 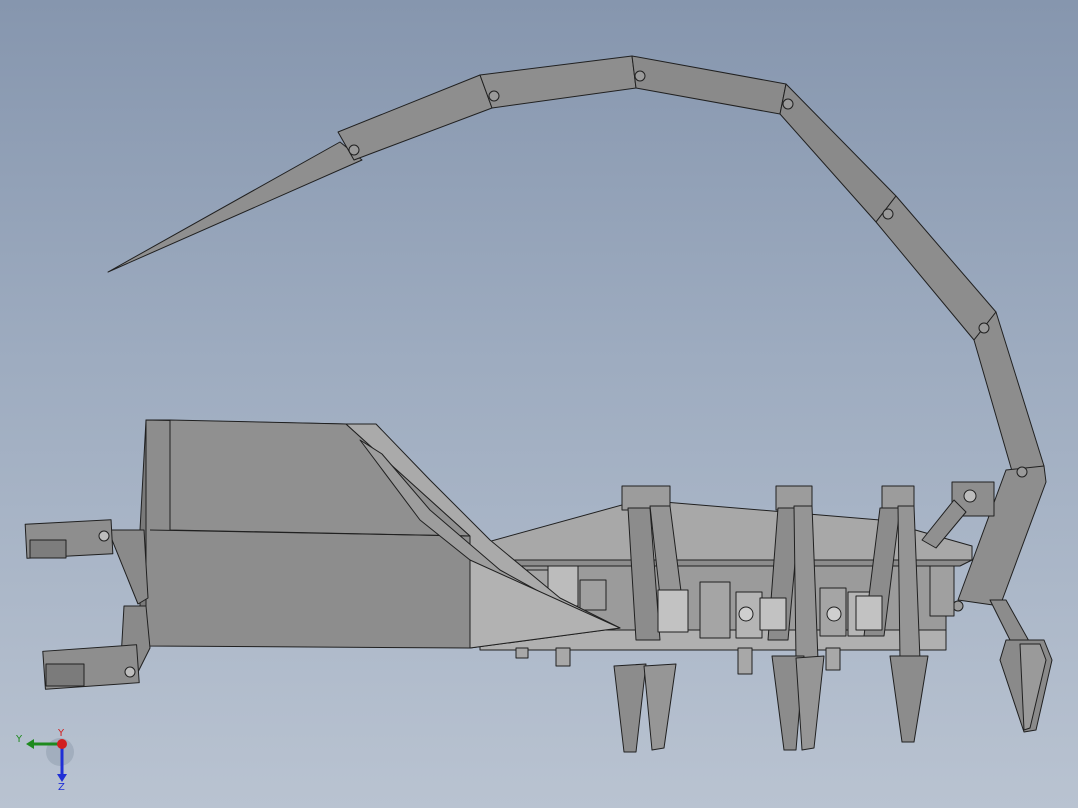 What do you see at coordinates (909, 583) in the screenshot?
I see `leg-upper-link` at bounding box center [909, 583].